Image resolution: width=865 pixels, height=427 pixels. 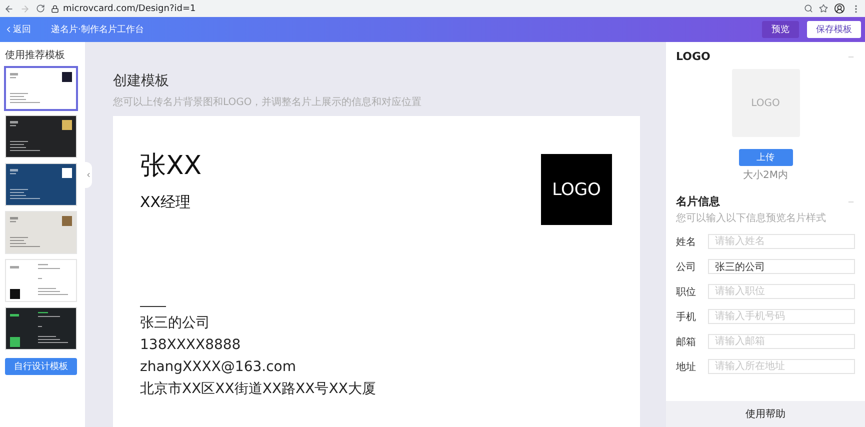 I want to click on field-label: 公司, so click(x=686, y=267).